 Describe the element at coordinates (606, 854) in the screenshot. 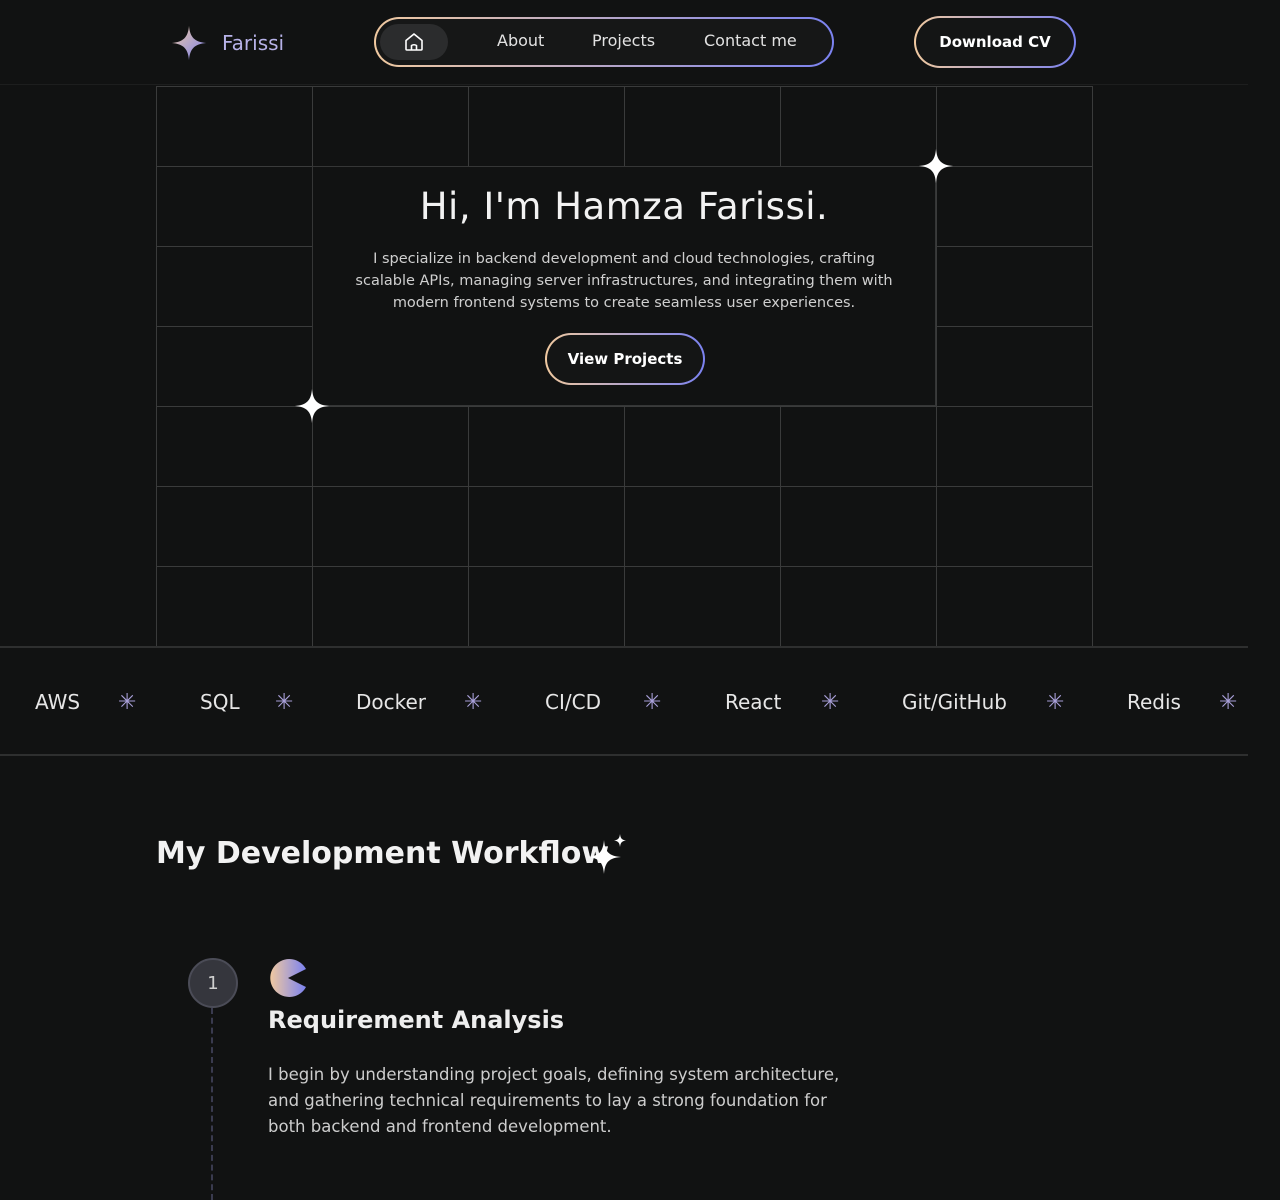

I see `sparkles-icon` at that location.